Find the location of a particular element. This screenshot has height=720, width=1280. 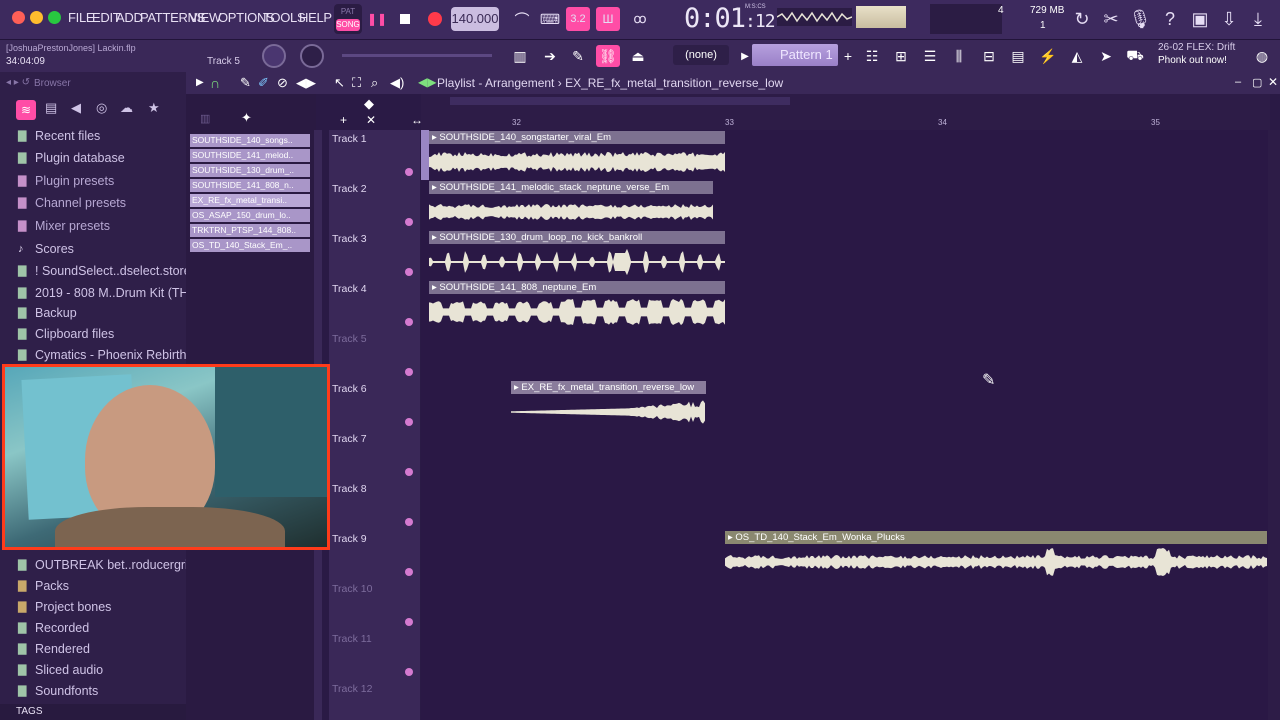

piano-icon: ▥ is located at coordinates (520, 56).